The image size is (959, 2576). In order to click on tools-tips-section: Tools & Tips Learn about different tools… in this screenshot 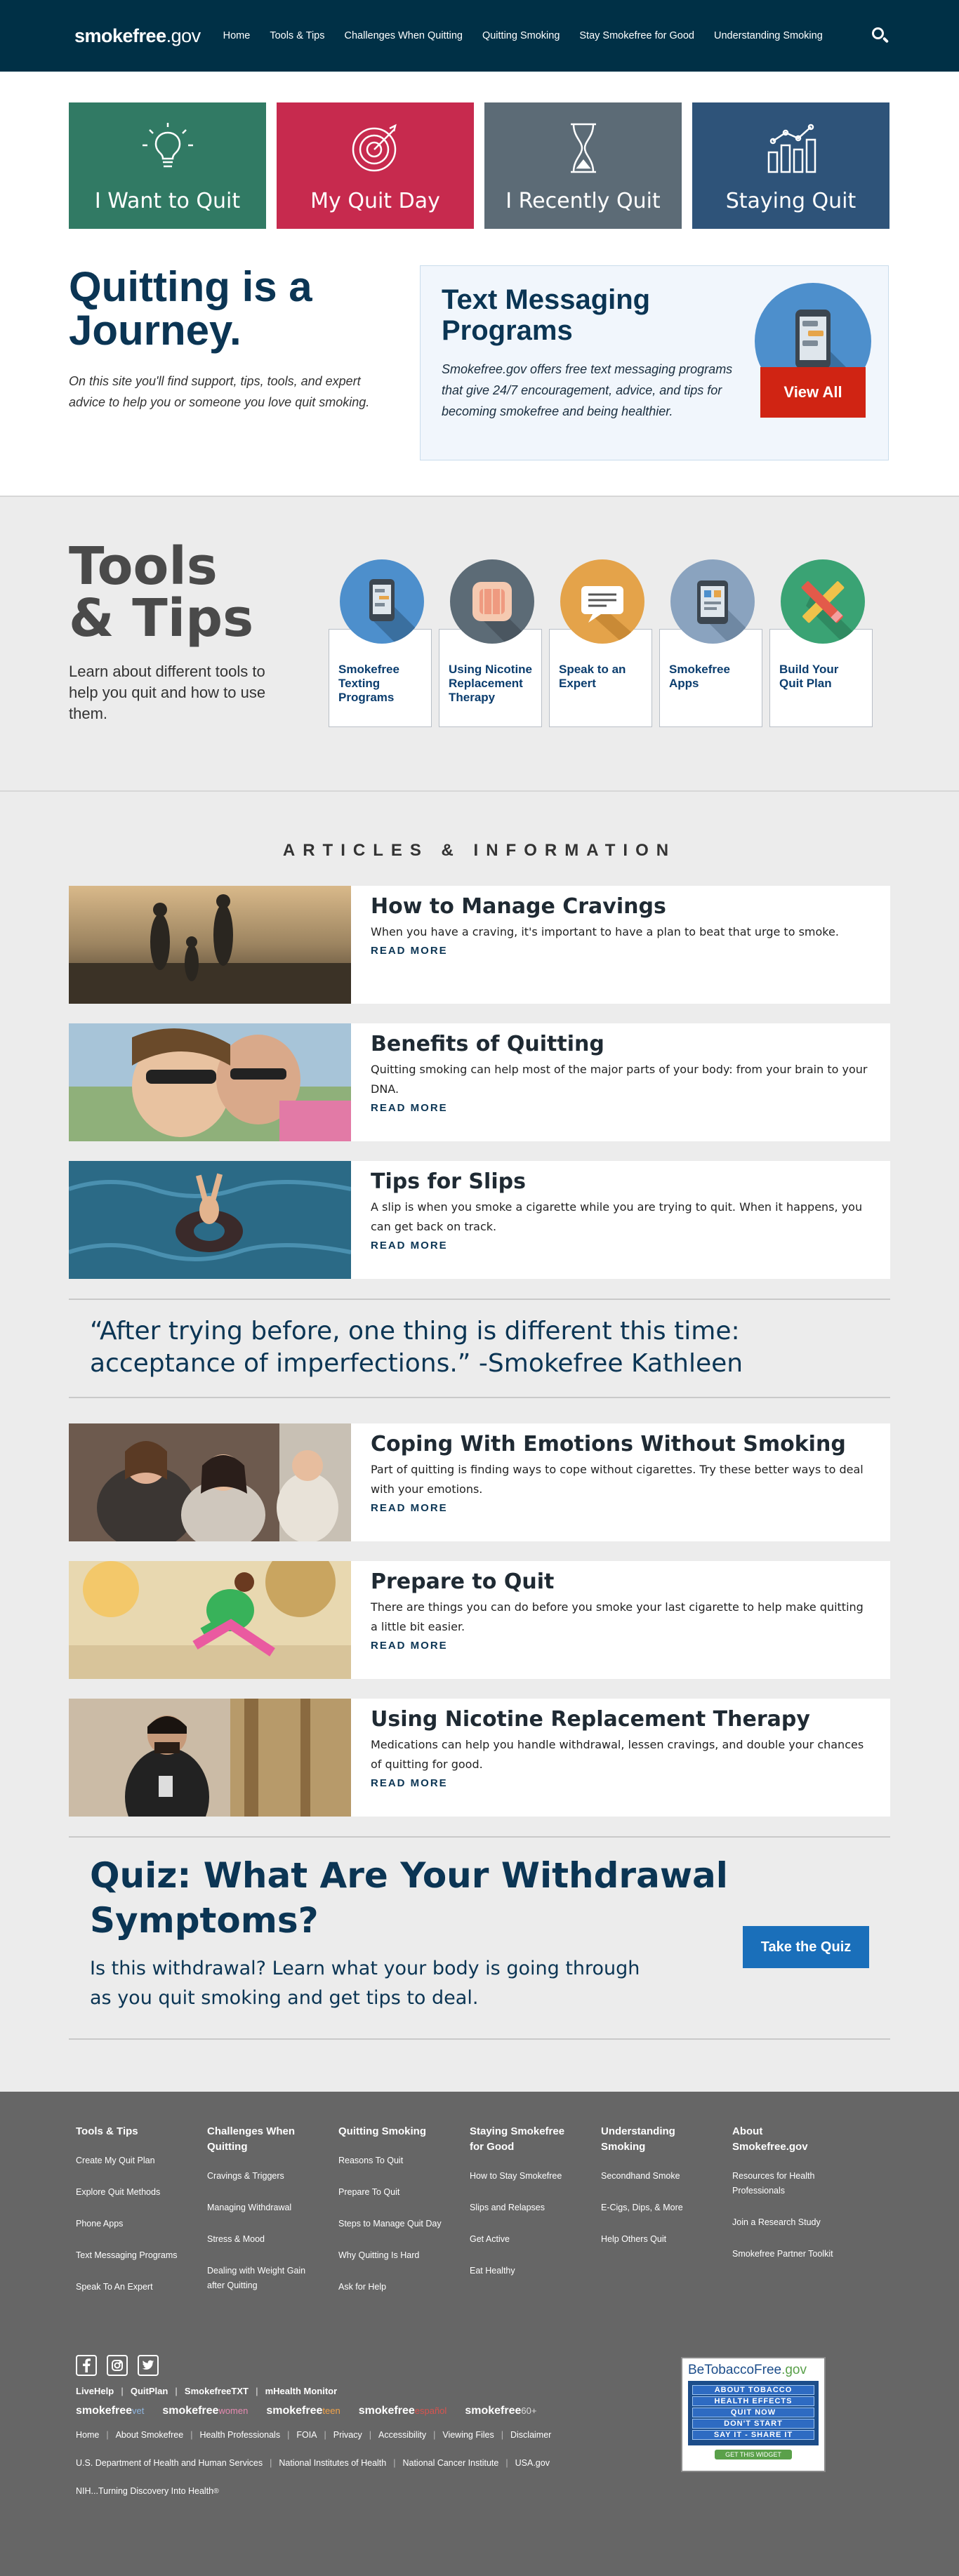, I will do `click(479, 645)`.